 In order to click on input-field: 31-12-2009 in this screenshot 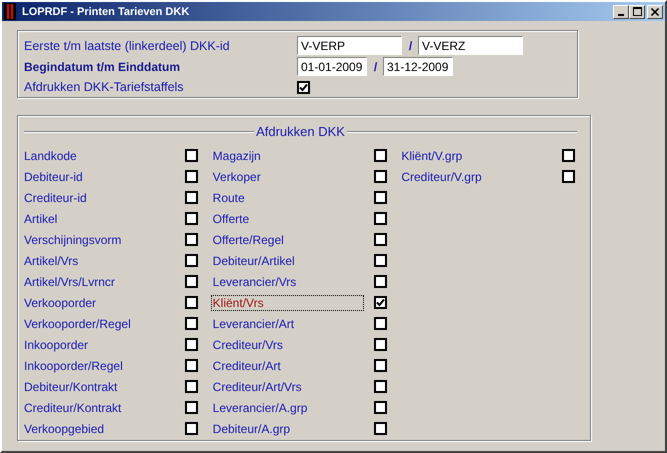, I will do `click(418, 66)`.